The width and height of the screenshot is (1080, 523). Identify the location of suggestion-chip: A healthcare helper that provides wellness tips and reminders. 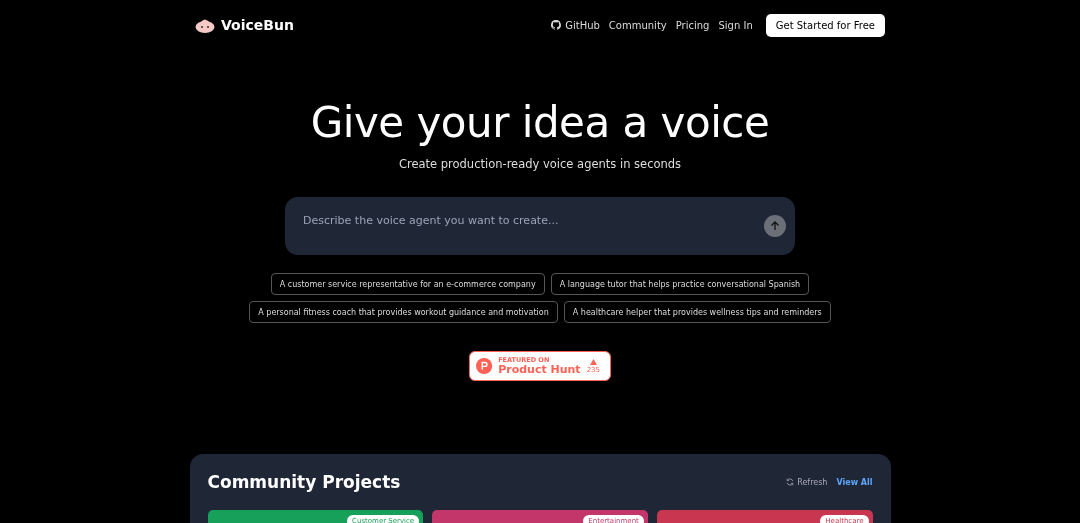
(697, 312).